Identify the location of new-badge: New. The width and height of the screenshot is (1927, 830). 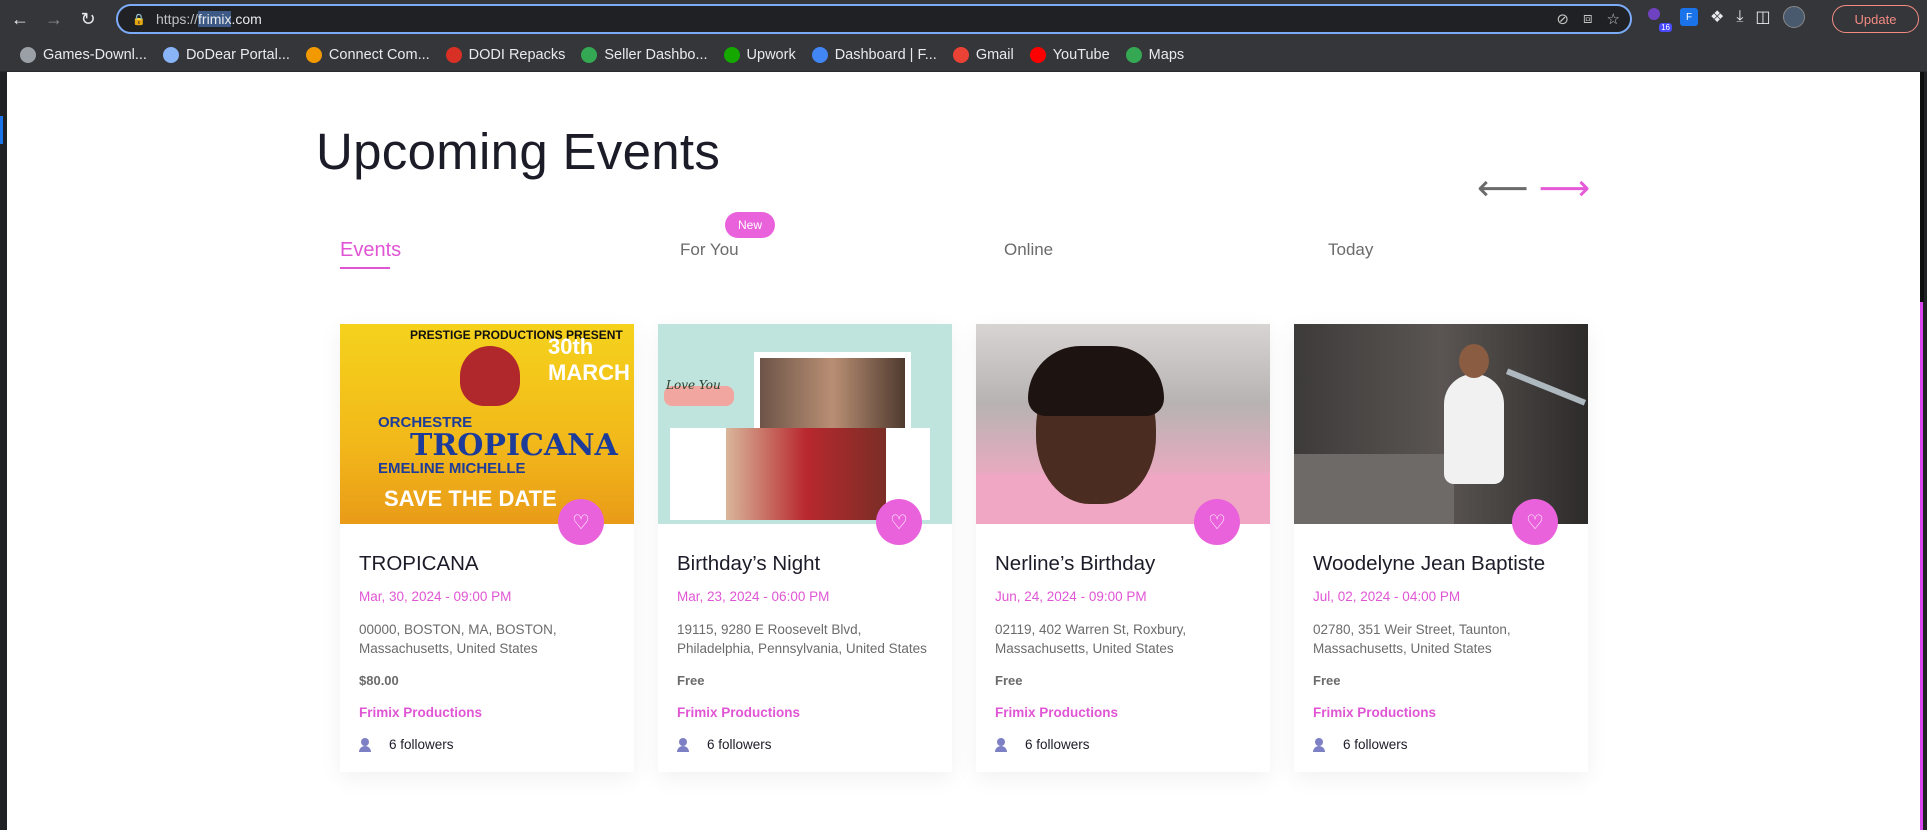
(750, 225).